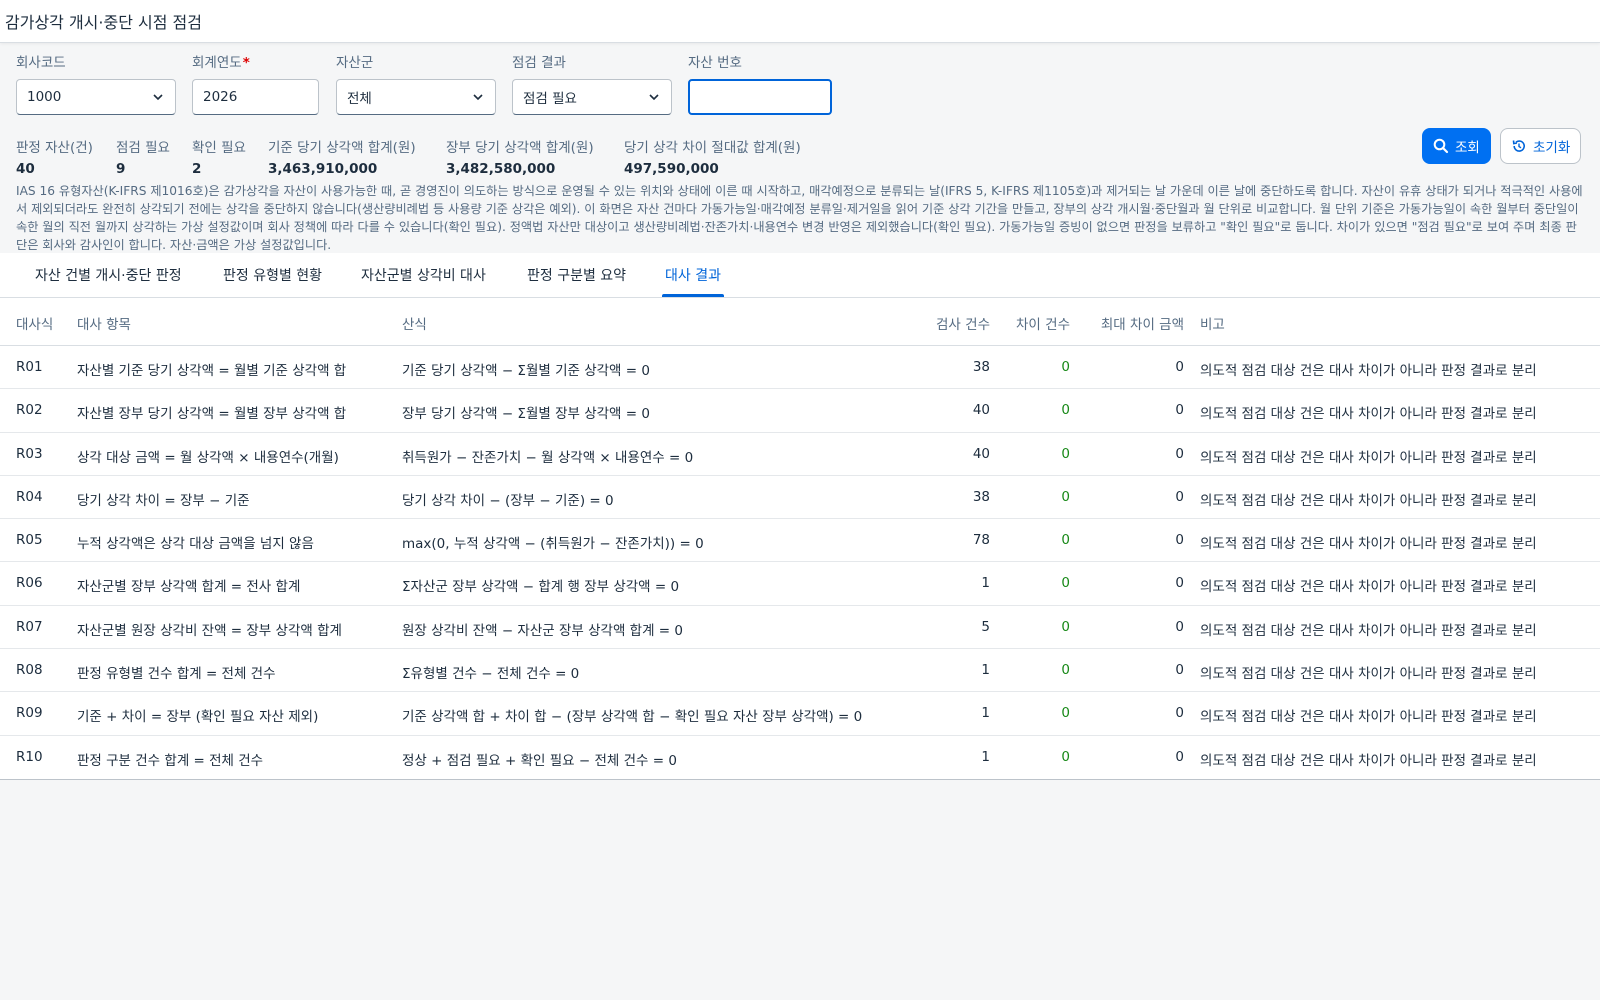 This screenshot has width=1600, height=1000. I want to click on asset-group-field: 자산군 전체, so click(416, 83).